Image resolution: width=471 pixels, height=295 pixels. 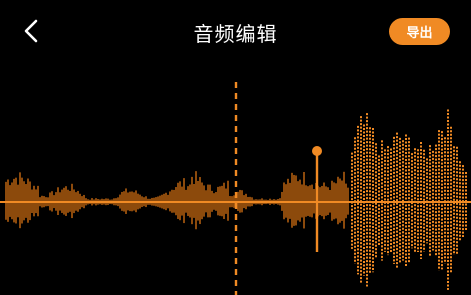 I want to click on waveform-trimmed-region, so click(x=177, y=200).